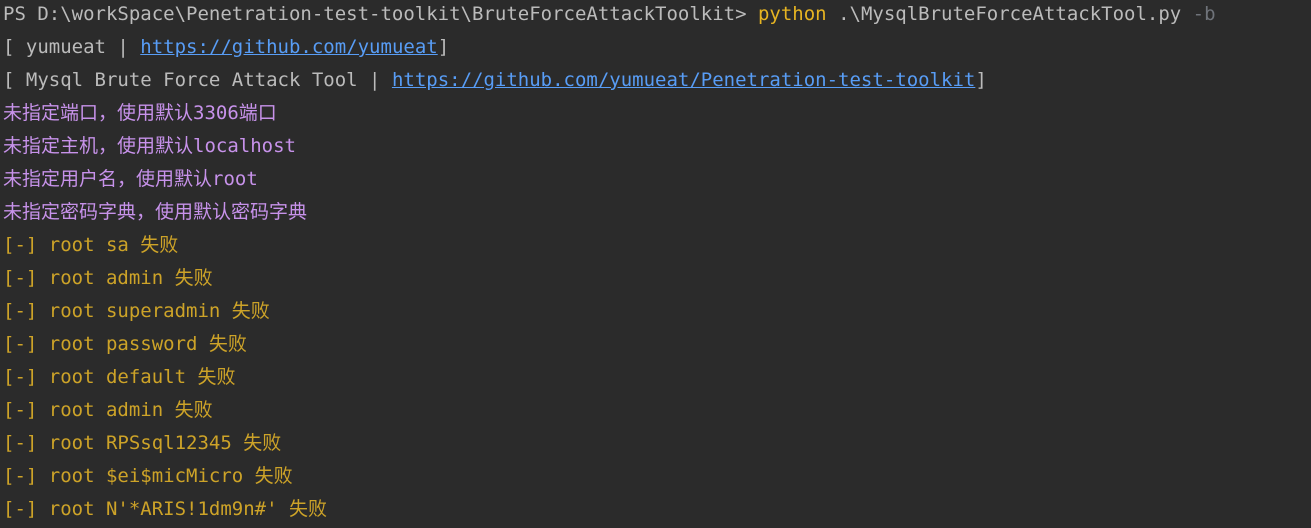 This screenshot has height=528, width=1311. I want to click on attempt-line: [-] root N'*ARIS!1dm9n#' 失败, so click(165, 509).